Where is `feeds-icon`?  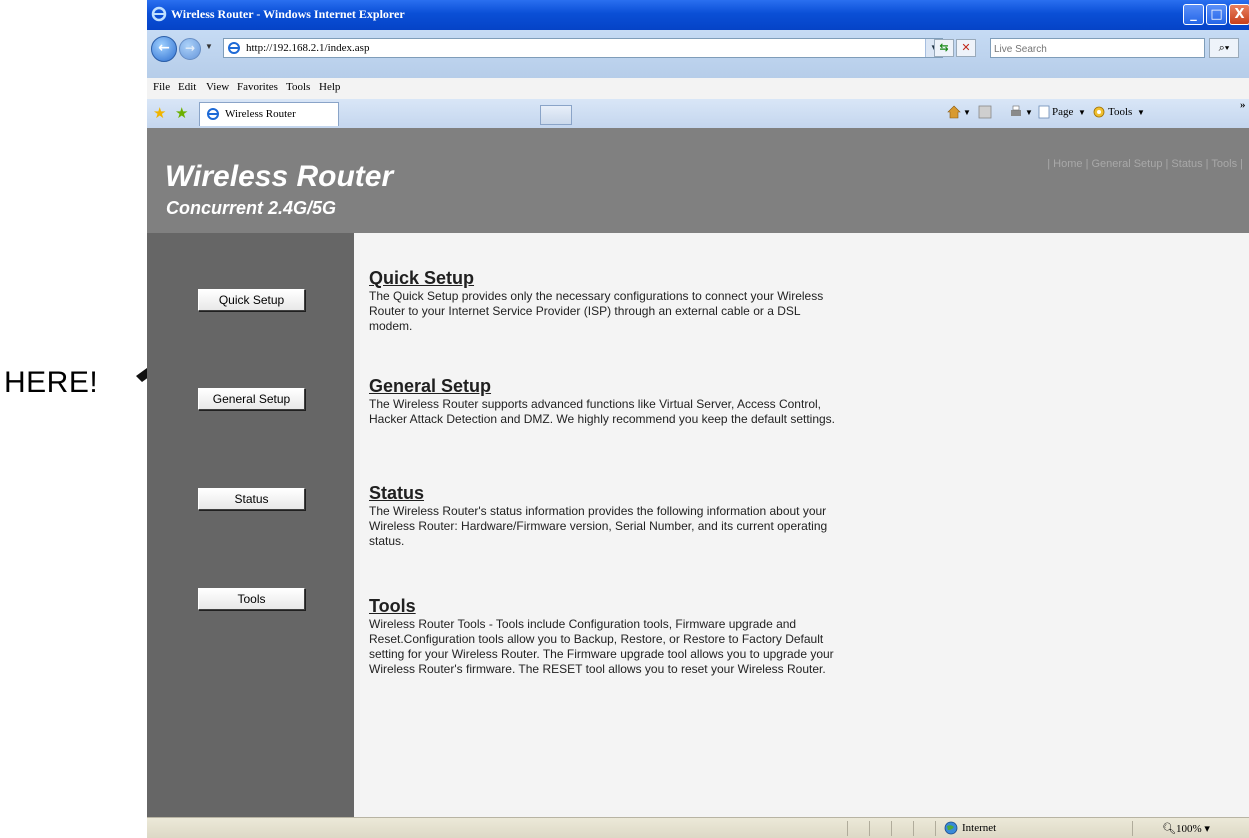 feeds-icon is located at coordinates (985, 112).